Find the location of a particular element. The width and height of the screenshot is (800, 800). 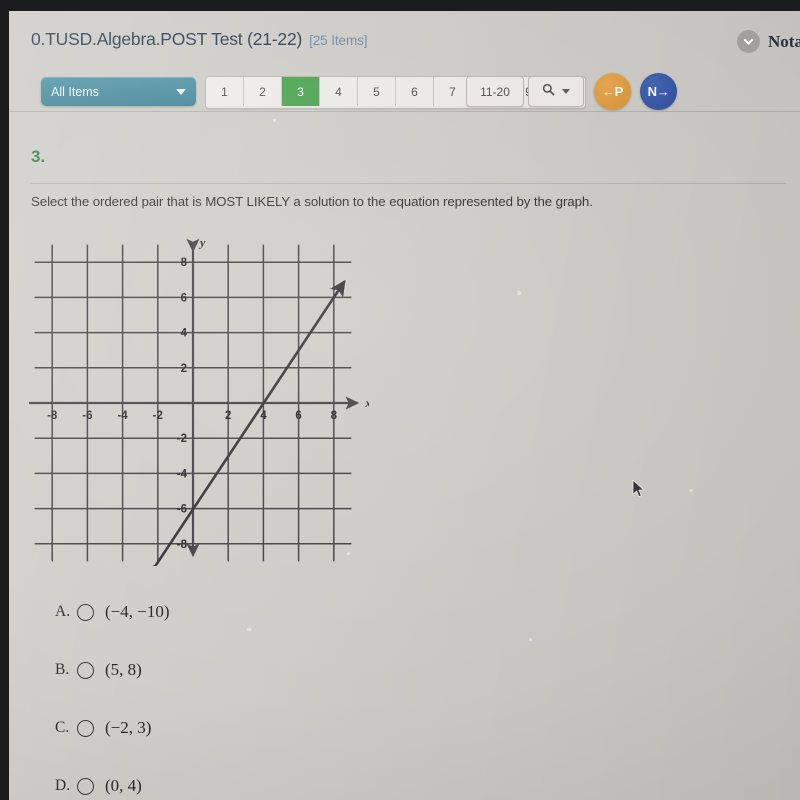

y-tick-label: -8 is located at coordinates (182, 545).